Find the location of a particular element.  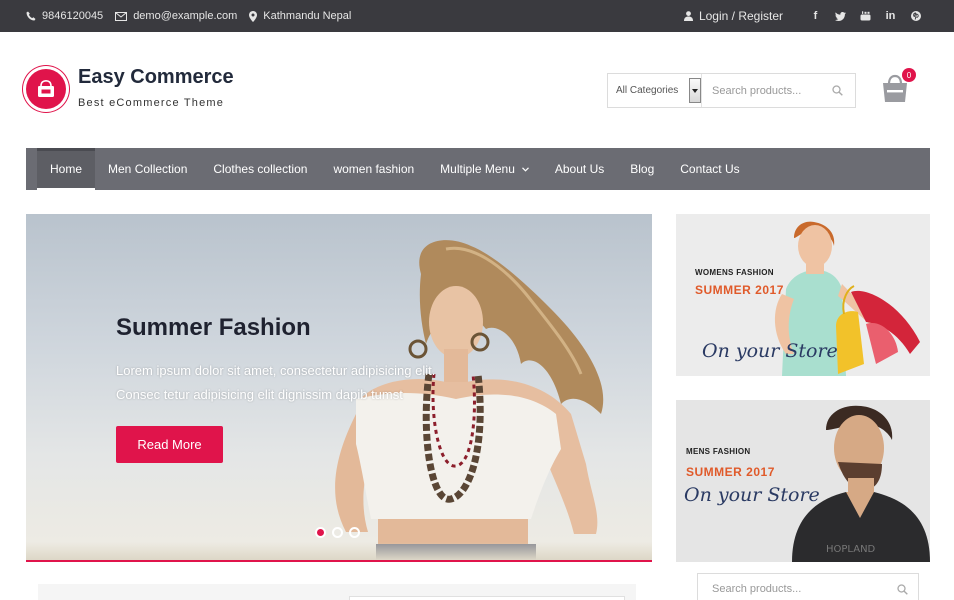

nav-item-men-collection: Men Collection is located at coordinates (147, 169).